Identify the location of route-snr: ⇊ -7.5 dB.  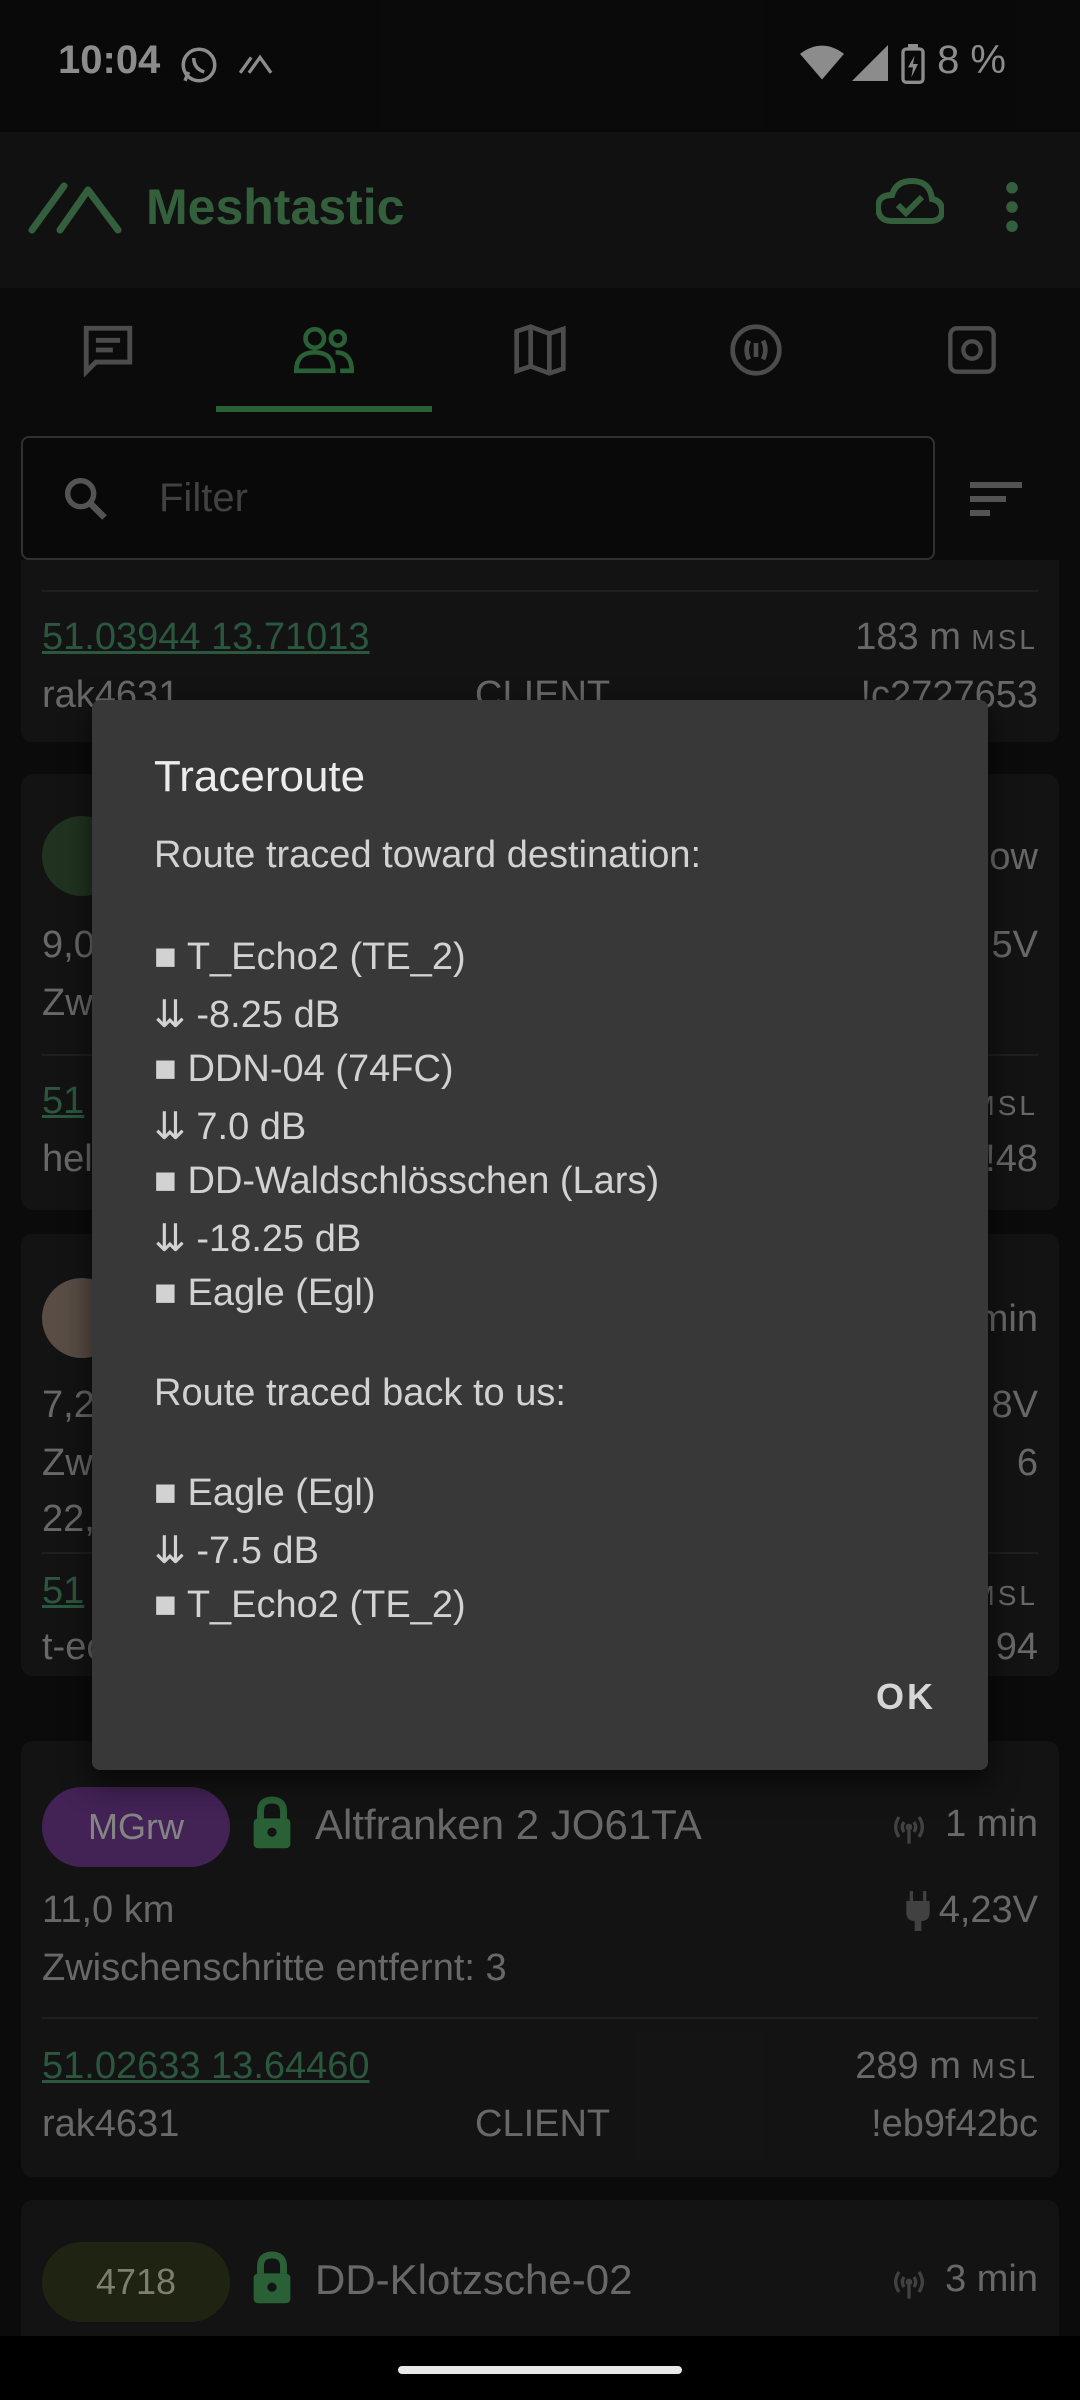
(236, 1551).